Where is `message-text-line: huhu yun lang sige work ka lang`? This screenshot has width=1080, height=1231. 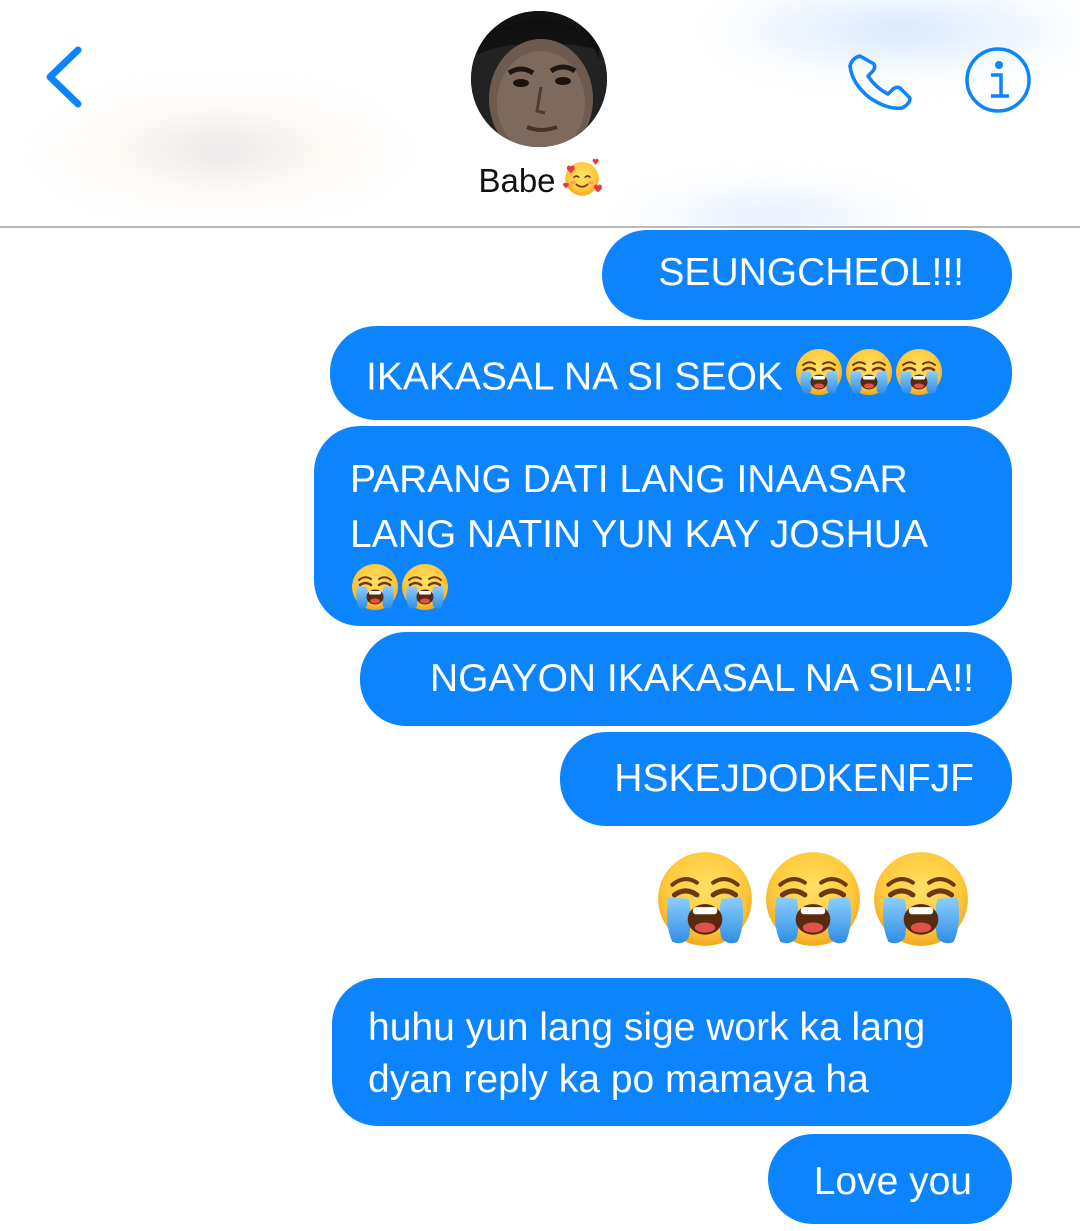 message-text-line: huhu yun lang sige work ka lang is located at coordinates (647, 1027).